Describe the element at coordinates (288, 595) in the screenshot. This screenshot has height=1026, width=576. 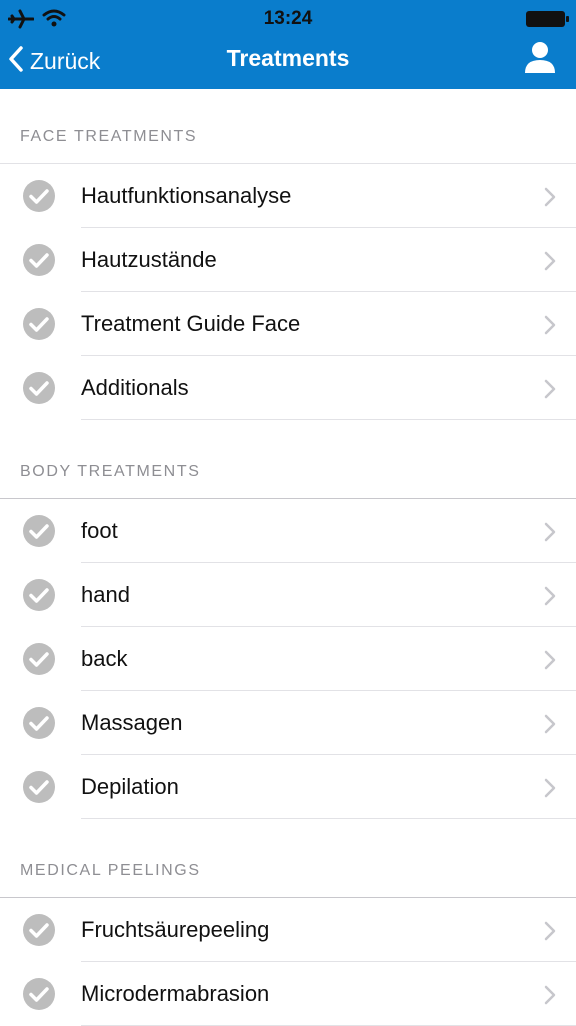
I see `list-item: hand` at that location.